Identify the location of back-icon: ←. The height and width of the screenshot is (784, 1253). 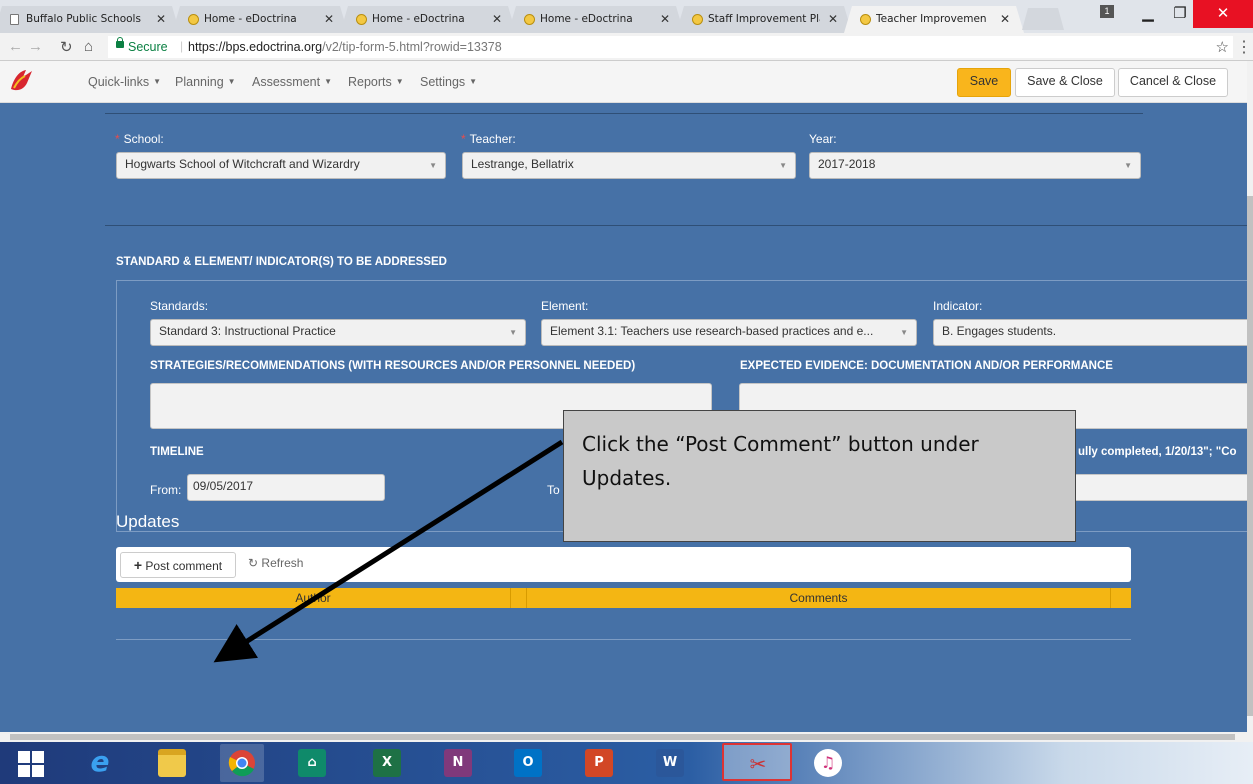
(15, 46).